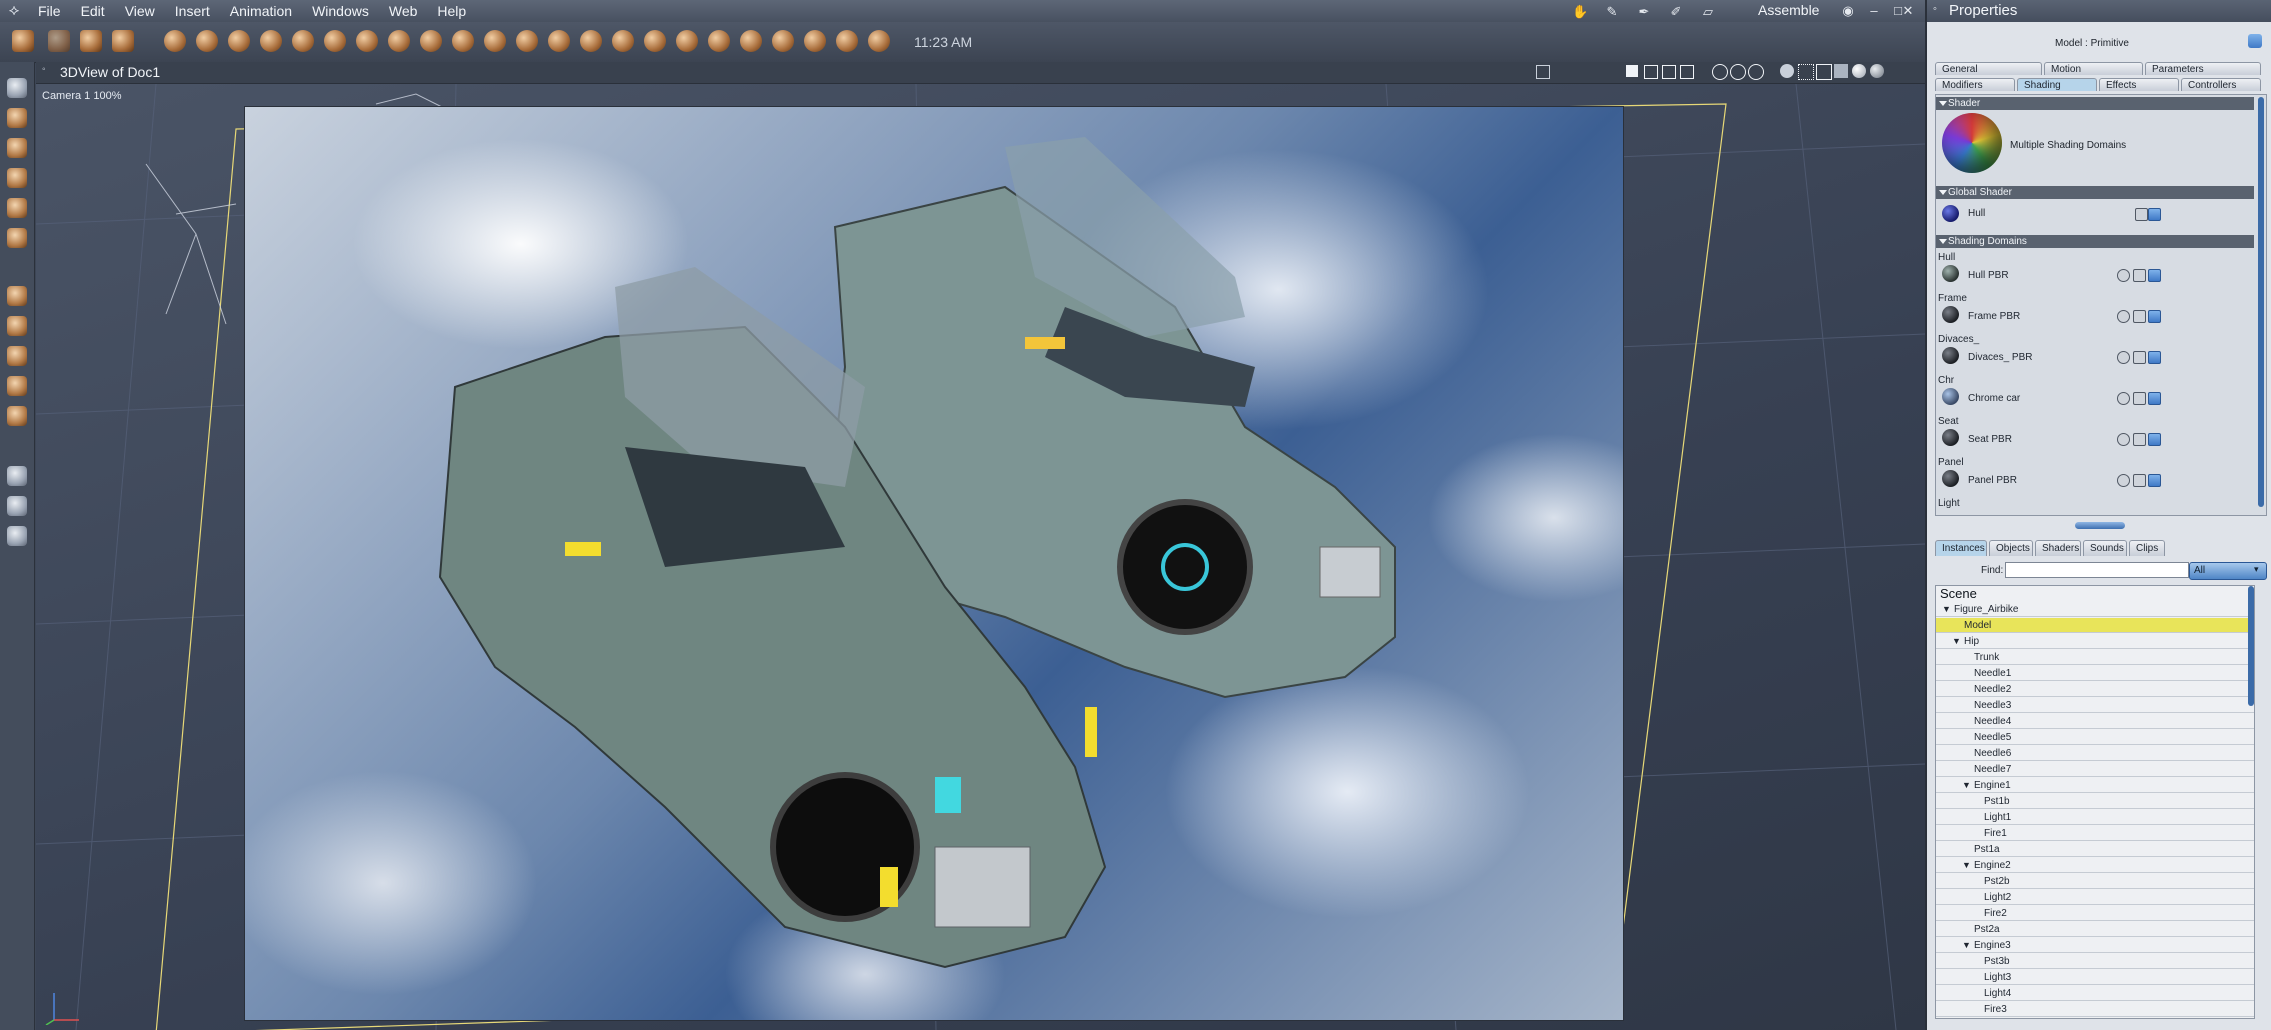 The height and width of the screenshot is (1030, 2271). Describe the element at coordinates (335, 41) in the screenshot. I see `text-primitive-icon` at that location.